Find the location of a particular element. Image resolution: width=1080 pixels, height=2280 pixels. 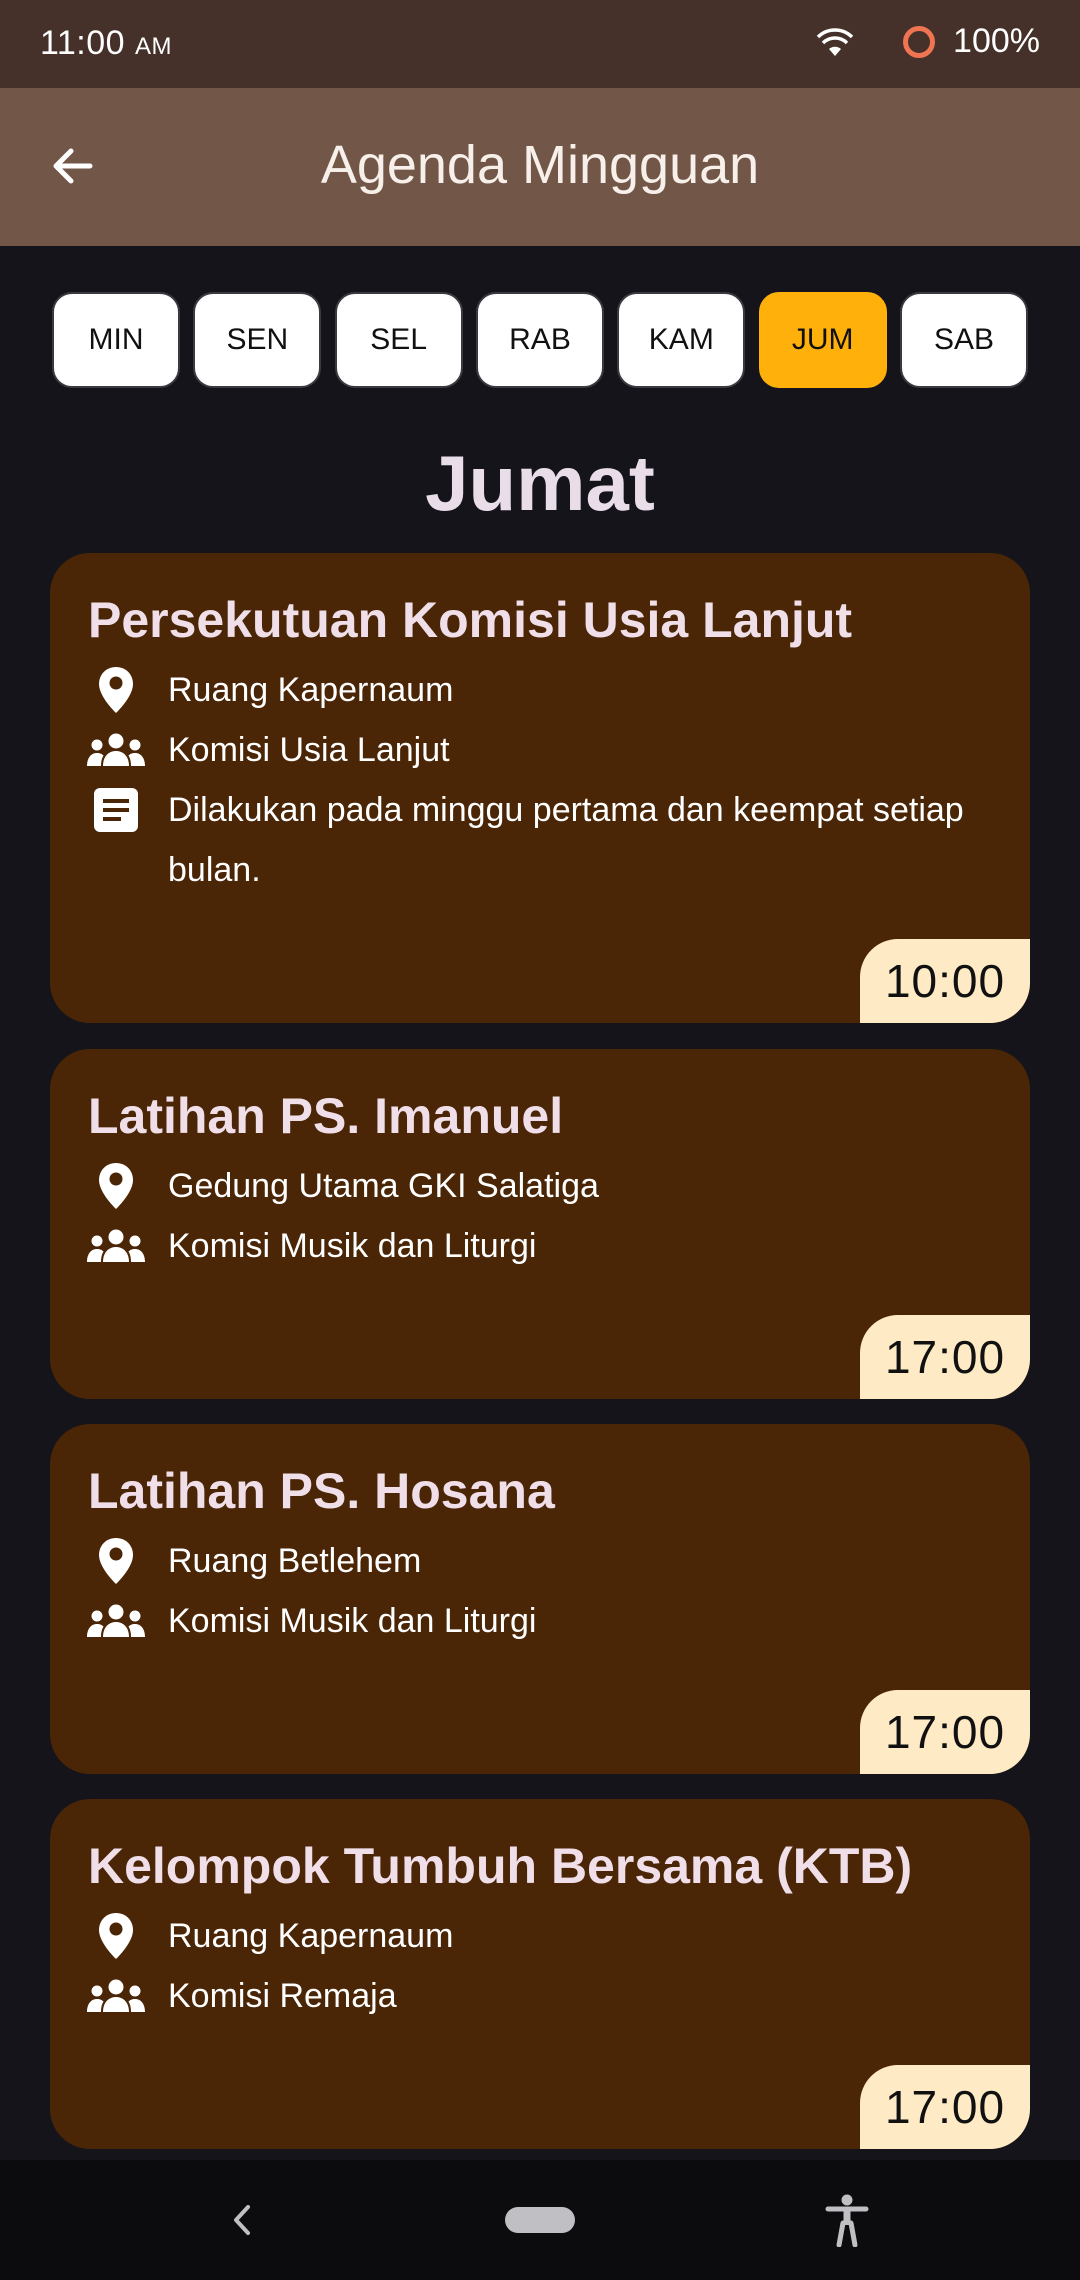

day-selector: MIN SEN SEL RAB KAM JUM SAB is located at coordinates (540, 340).